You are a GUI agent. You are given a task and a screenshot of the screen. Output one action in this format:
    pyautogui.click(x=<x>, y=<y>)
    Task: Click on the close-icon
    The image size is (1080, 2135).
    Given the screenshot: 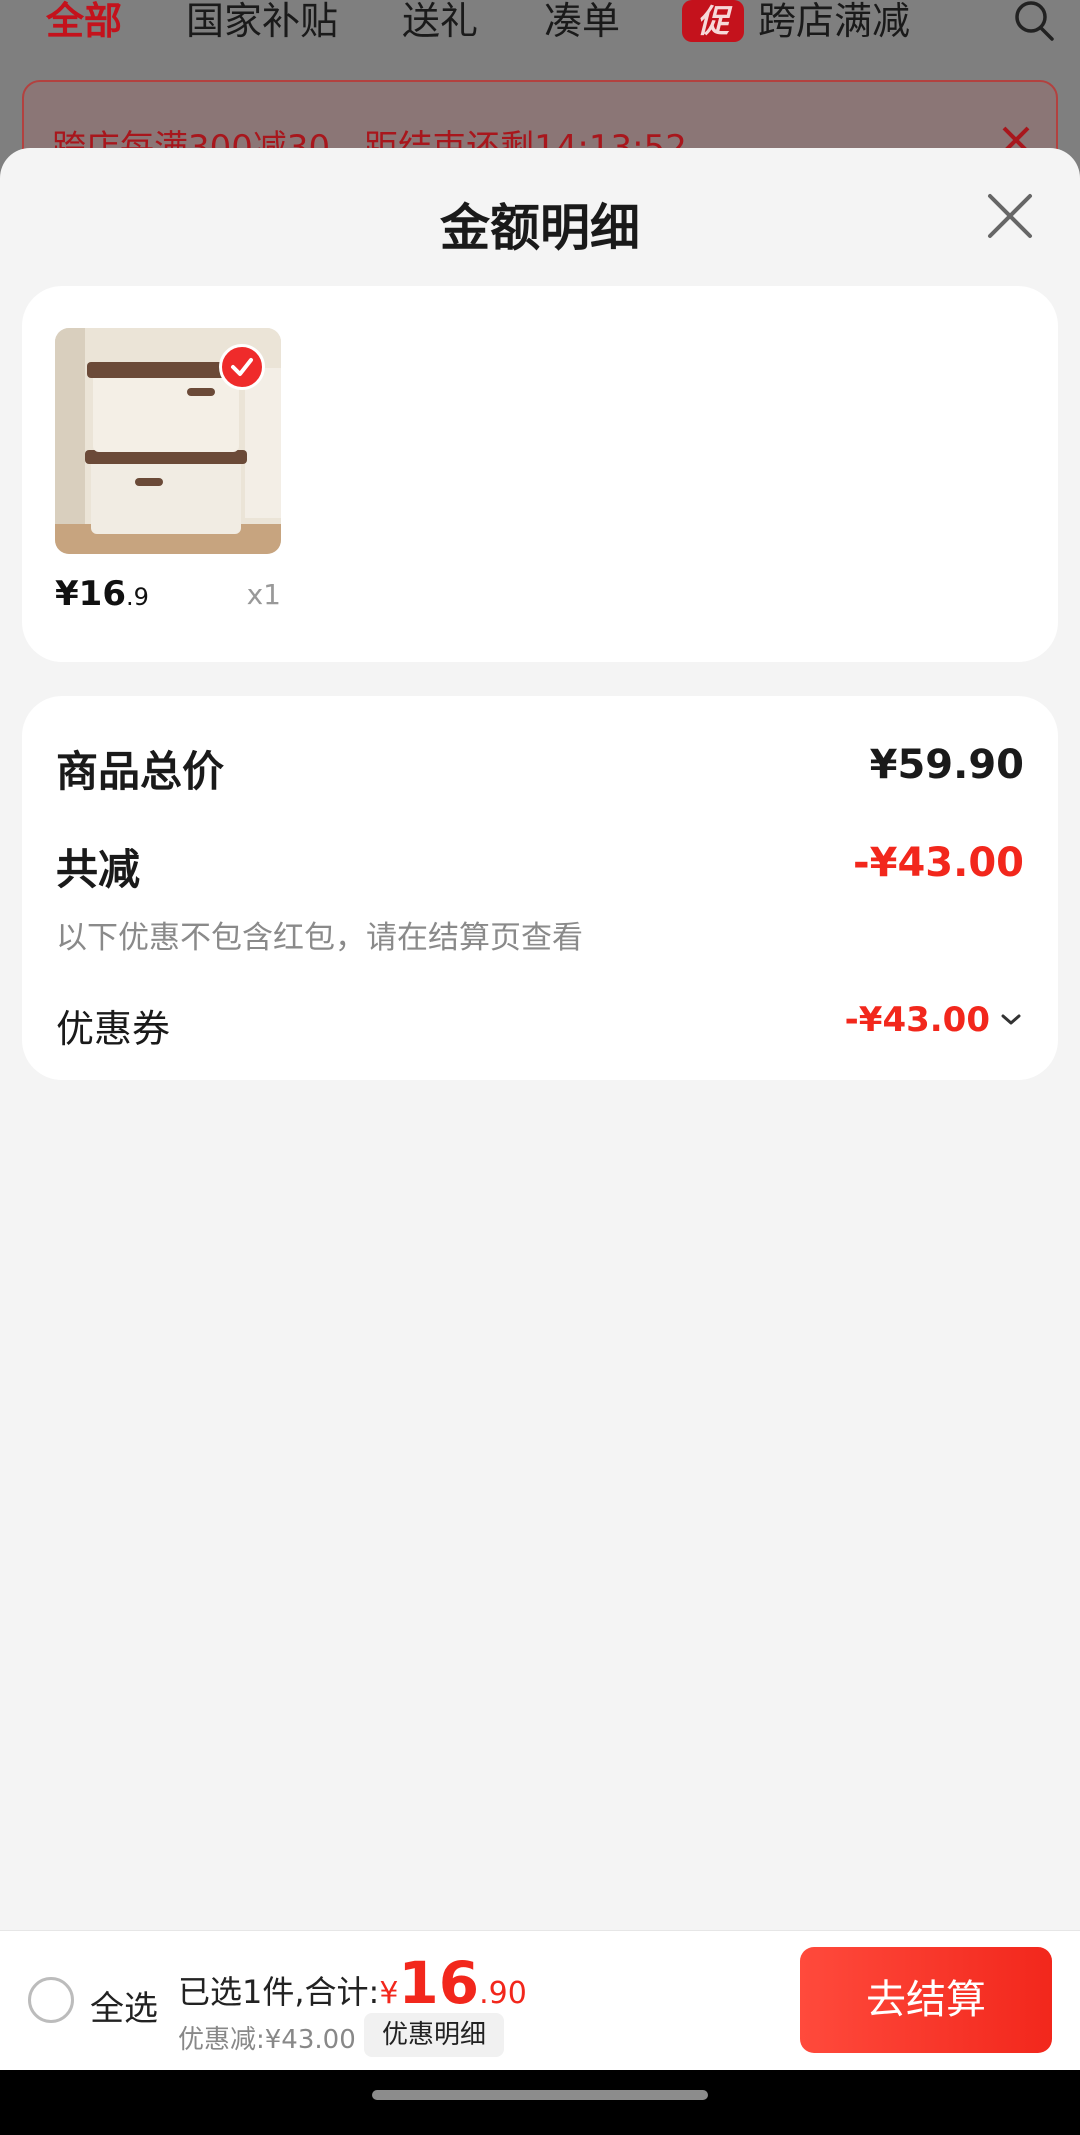 What is the action you would take?
    pyautogui.click(x=1010, y=216)
    